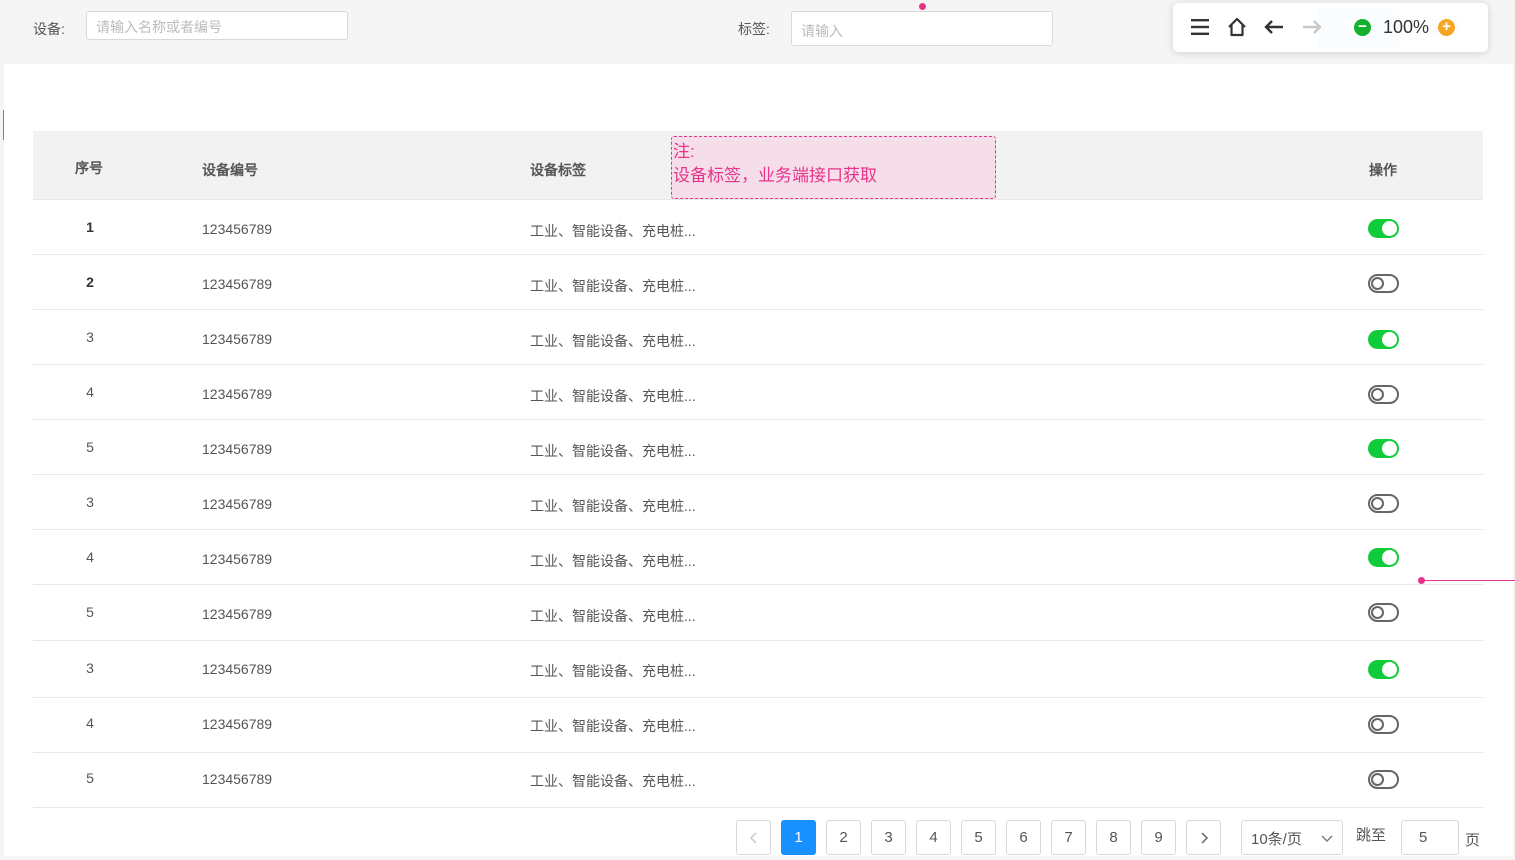 The height and width of the screenshot is (860, 1515). What do you see at coordinates (217, 25) in the screenshot?
I see `device-search-input: 请输入名称或者编号` at bounding box center [217, 25].